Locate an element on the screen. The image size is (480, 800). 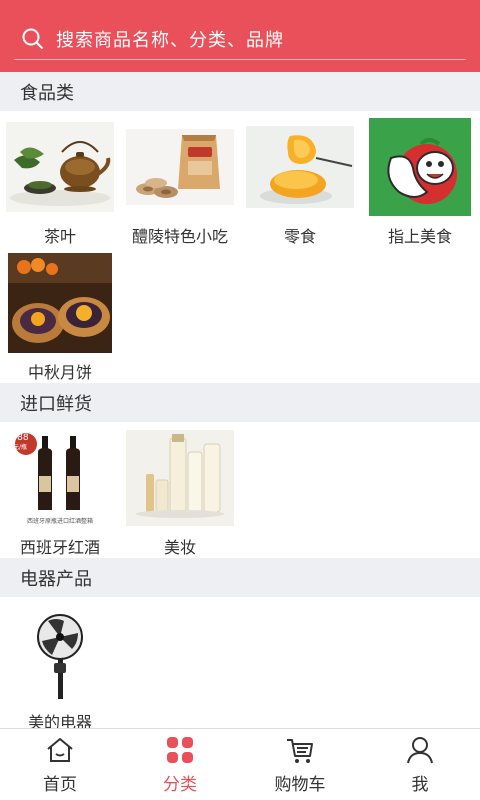
category-item-spanish-wine: ¥88 元/瓶 西班牙原瓶进口红酒整箱 西班牙红酒 is located at coordinates (60, 490).